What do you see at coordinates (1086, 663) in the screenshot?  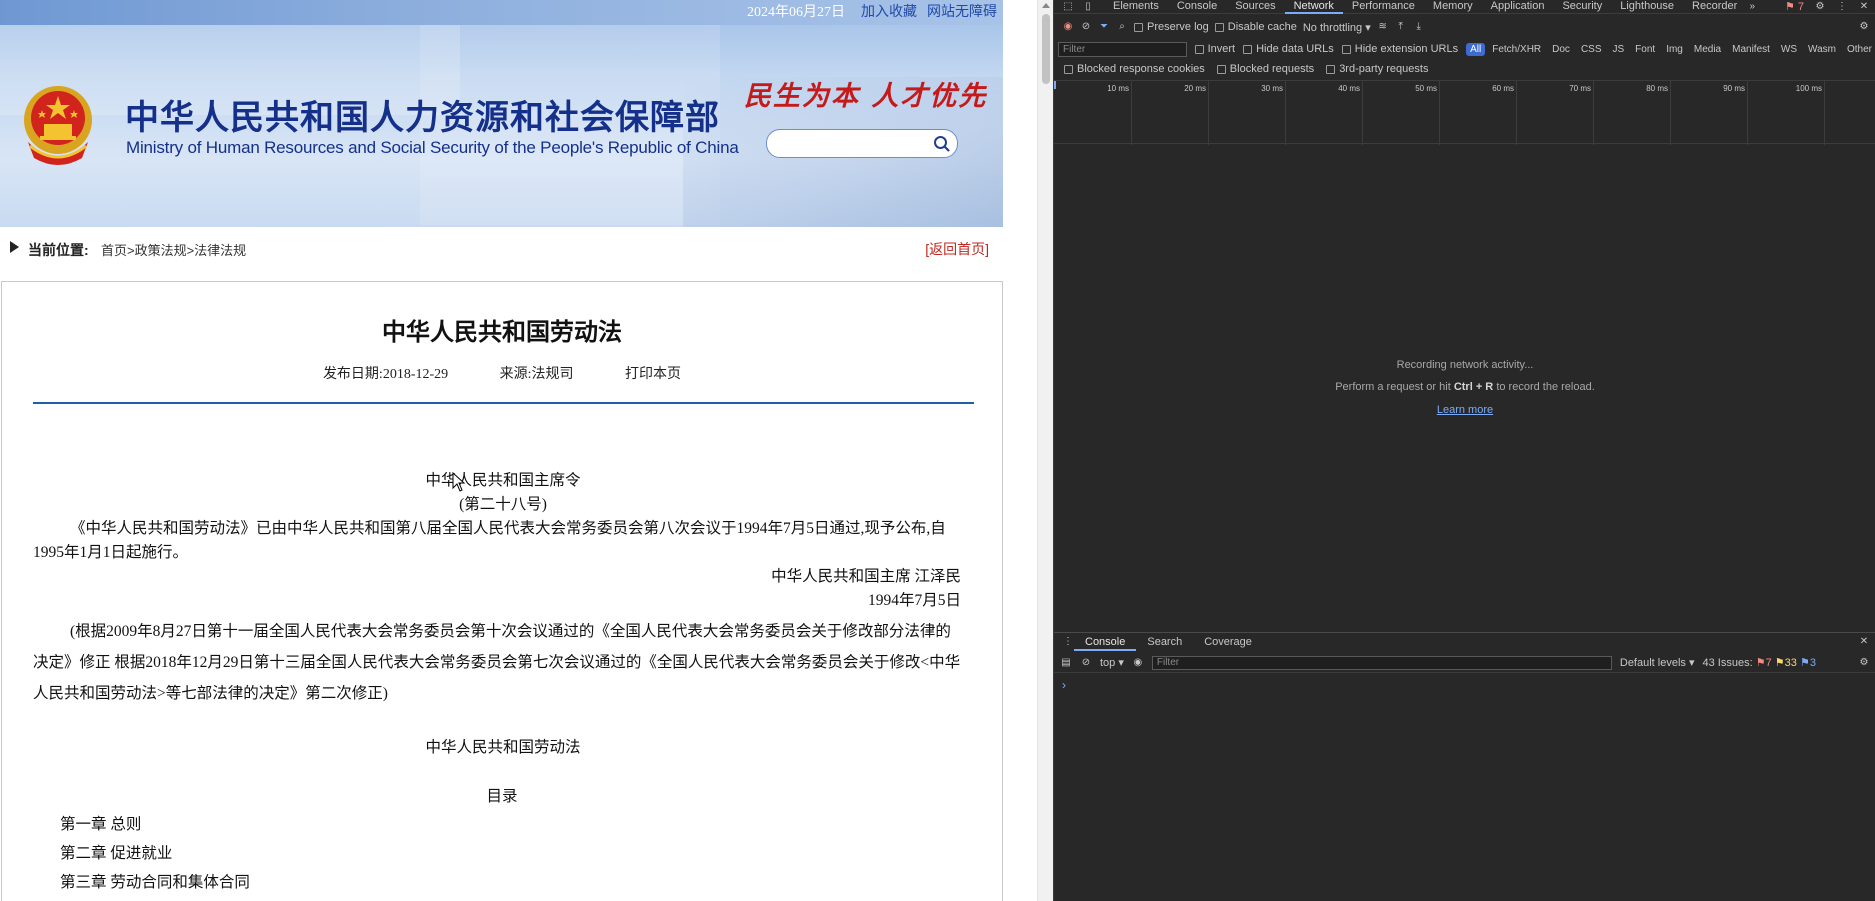 I see `clear-console-icon: ⊘` at bounding box center [1086, 663].